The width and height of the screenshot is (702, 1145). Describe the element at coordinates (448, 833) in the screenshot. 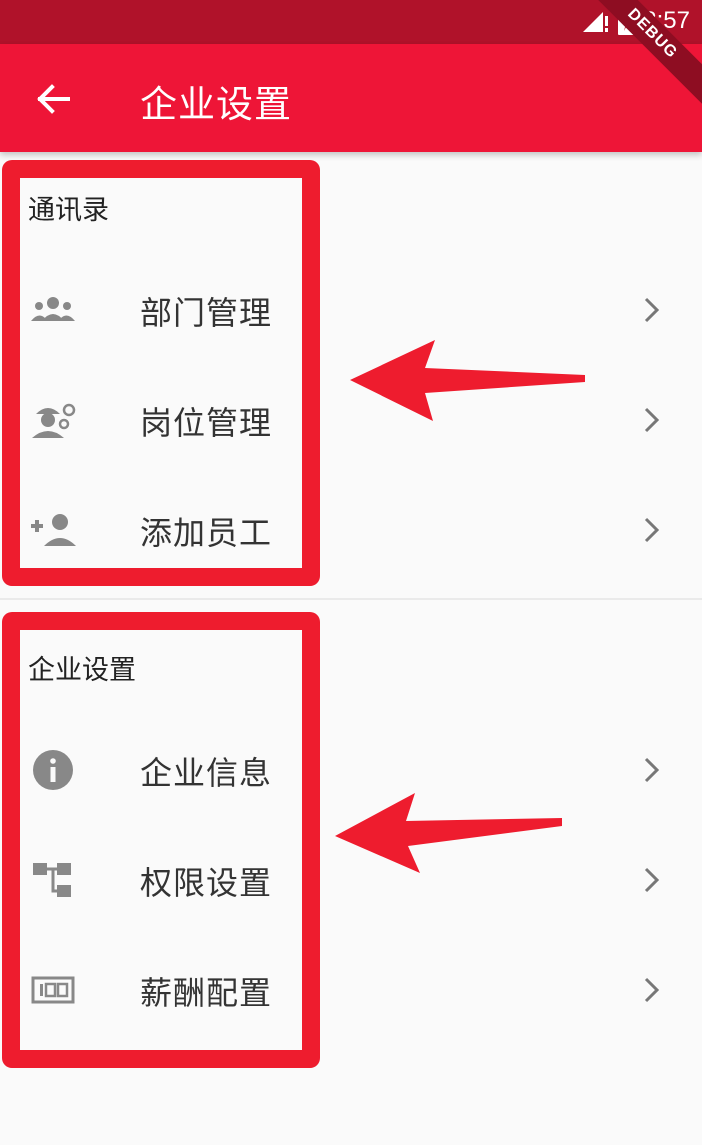

I see `annotation-arrow-bottom` at that location.